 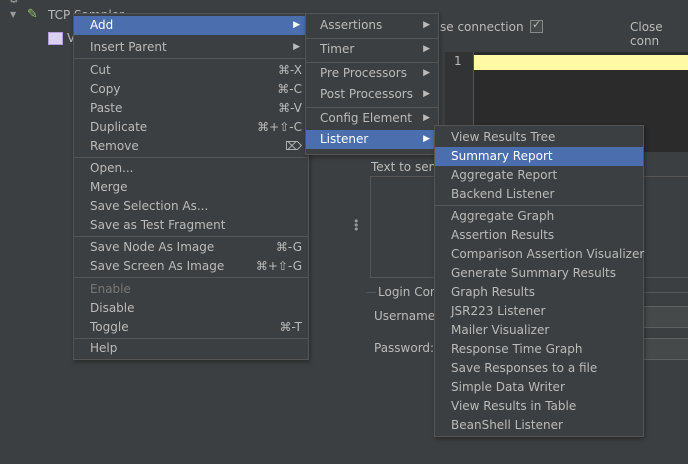 I want to click on menu-item-label: Enable, so click(x=110, y=289).